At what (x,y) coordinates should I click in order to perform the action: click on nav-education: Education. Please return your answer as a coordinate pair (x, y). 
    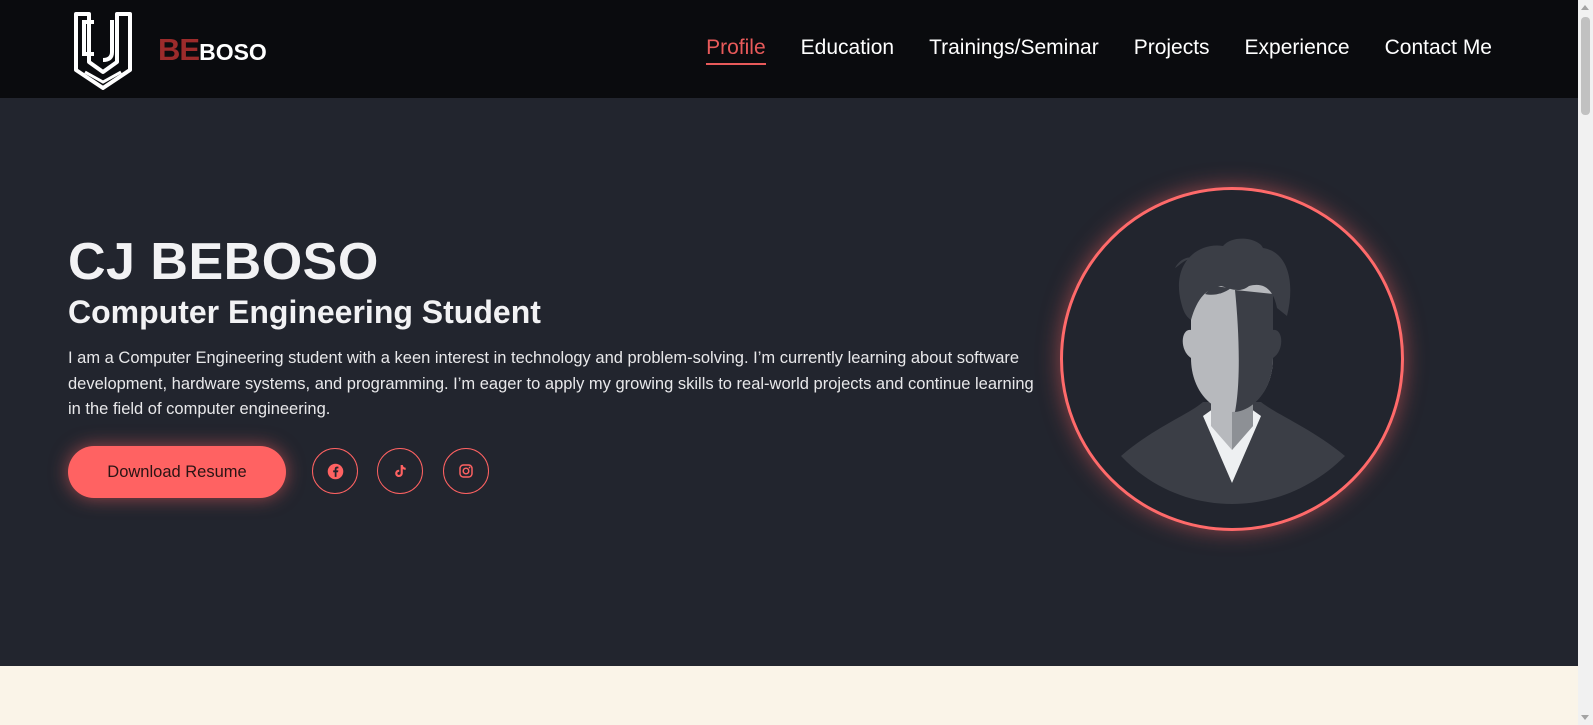
    Looking at the image, I should click on (847, 50).